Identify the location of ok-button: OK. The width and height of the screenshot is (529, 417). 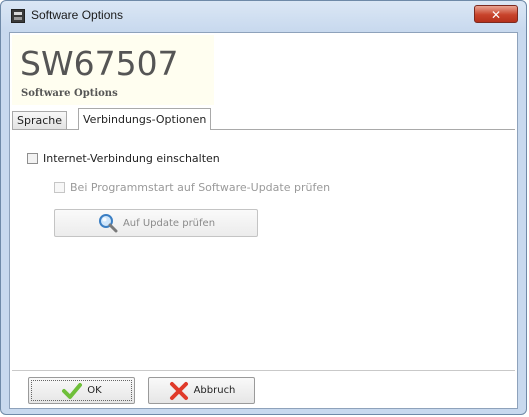
(81, 390).